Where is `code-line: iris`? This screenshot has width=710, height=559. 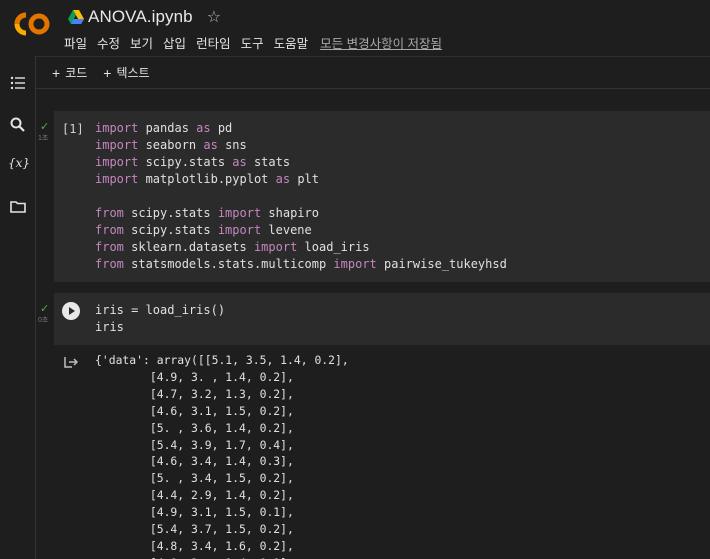
code-line: iris is located at coordinates (160, 327).